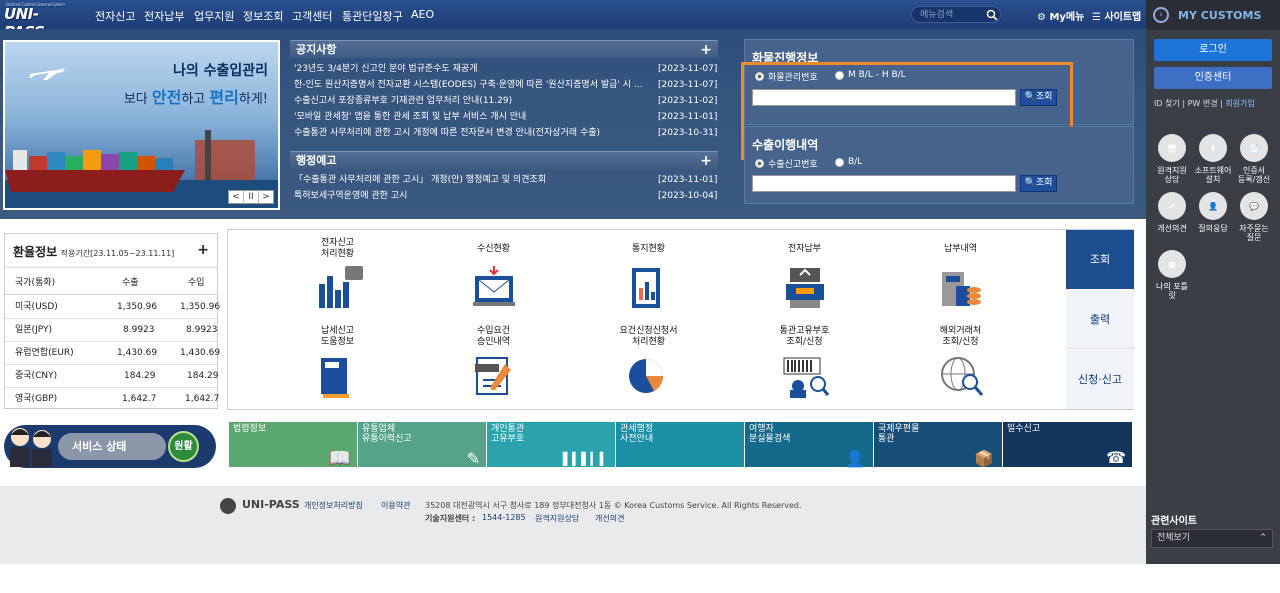 The width and height of the screenshot is (1280, 593). Describe the element at coordinates (1213, 78) in the screenshot. I see `cert-center-button: 인증센터` at that location.